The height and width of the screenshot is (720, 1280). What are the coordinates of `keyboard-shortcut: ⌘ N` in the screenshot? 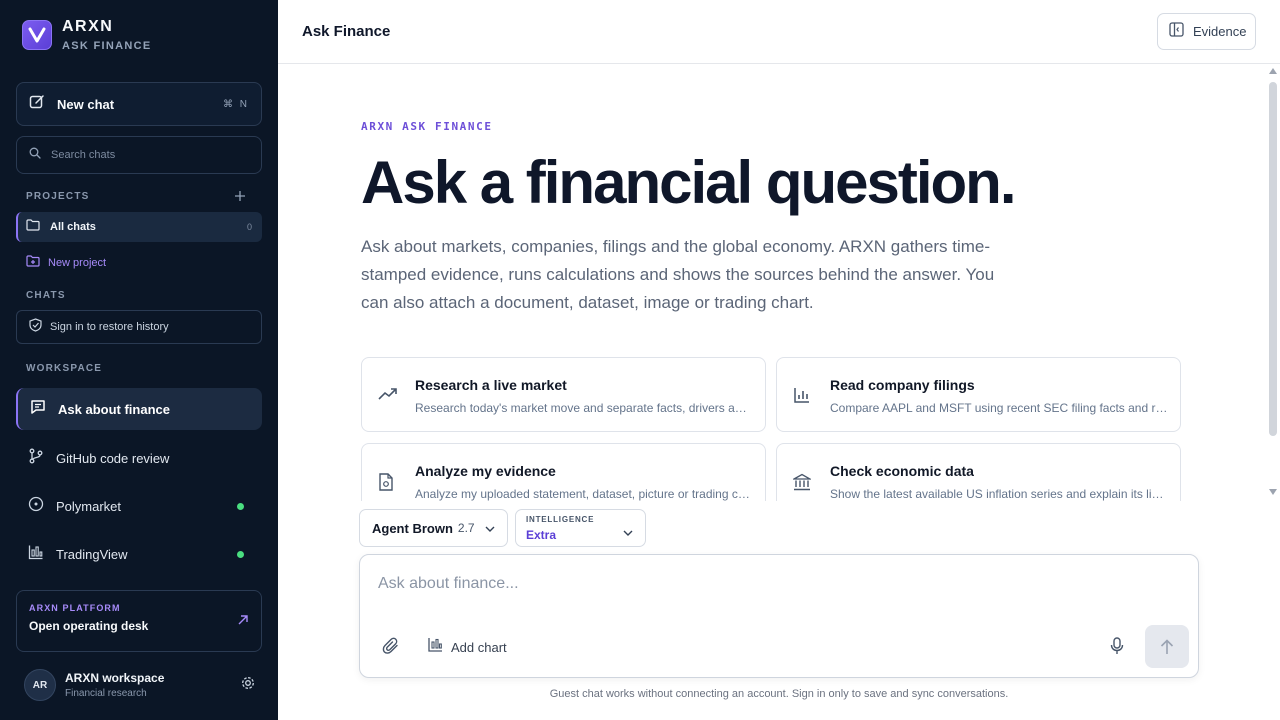 It's located at (236, 104).